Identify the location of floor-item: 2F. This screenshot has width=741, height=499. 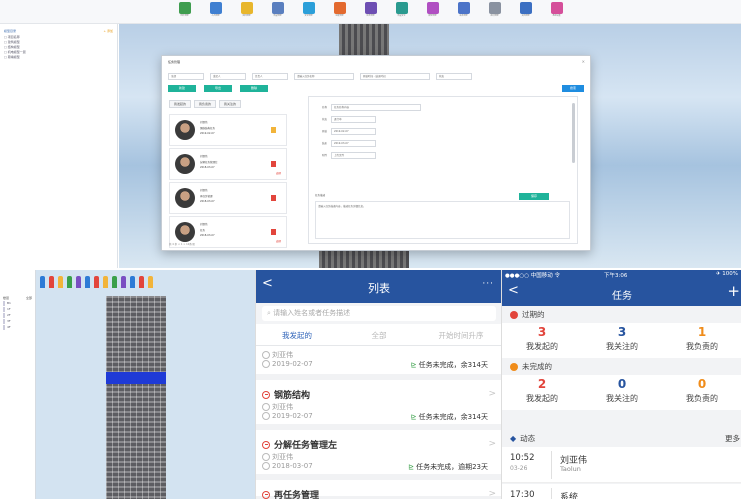
(17, 315).